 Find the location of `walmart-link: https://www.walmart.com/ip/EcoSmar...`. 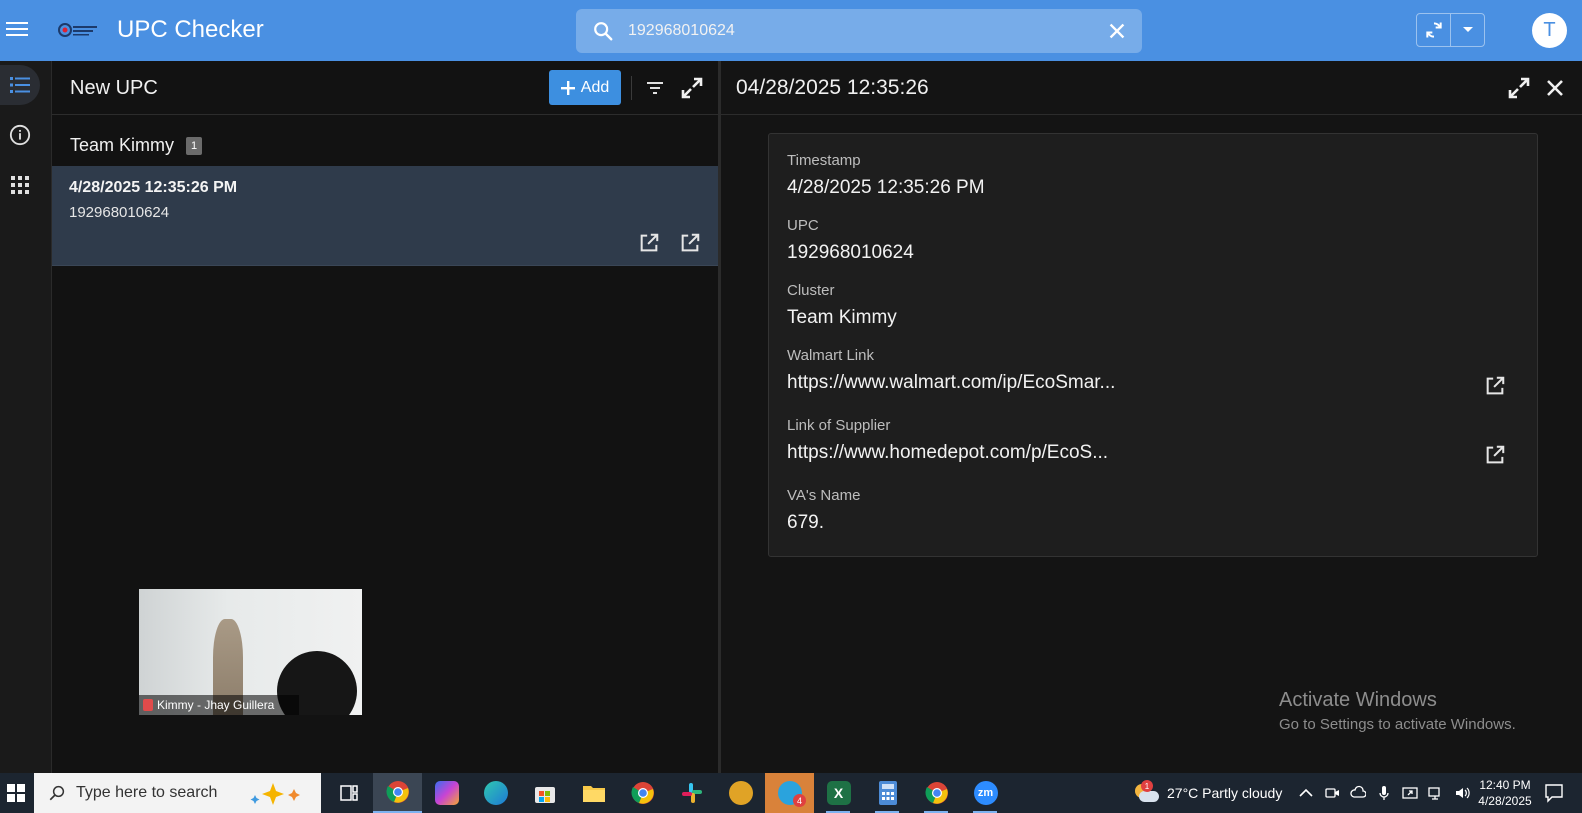

walmart-link: https://www.walmart.com/ip/EcoSmar... is located at coordinates (951, 383).